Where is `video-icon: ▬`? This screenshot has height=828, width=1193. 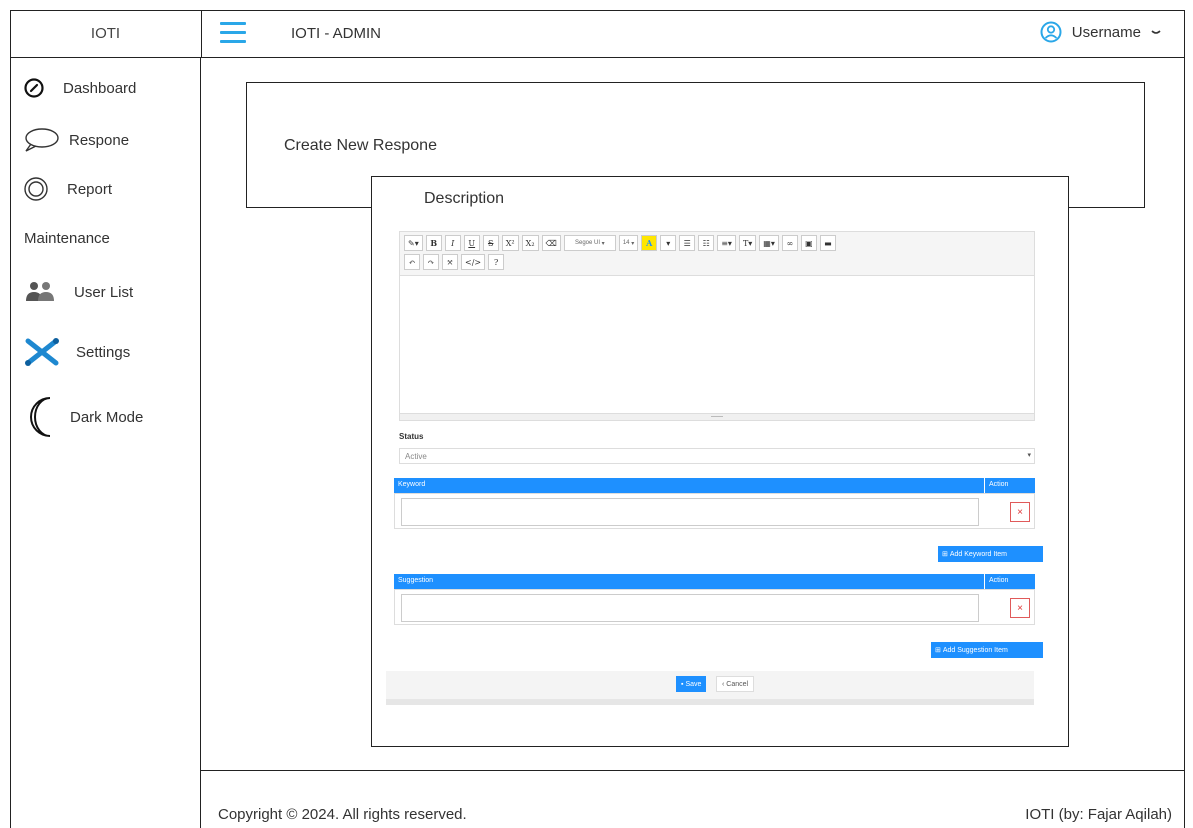
video-icon: ▬ is located at coordinates (827, 243).